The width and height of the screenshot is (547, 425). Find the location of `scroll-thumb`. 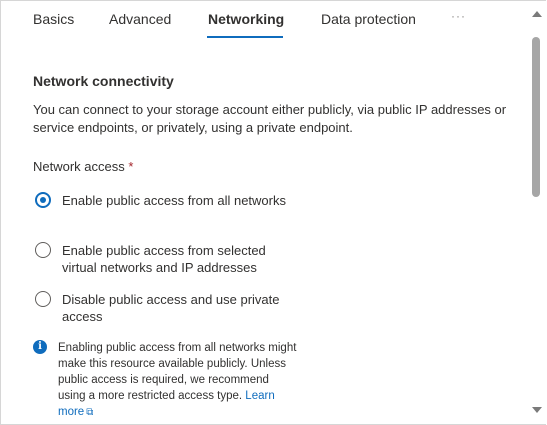

scroll-thumb is located at coordinates (536, 117).